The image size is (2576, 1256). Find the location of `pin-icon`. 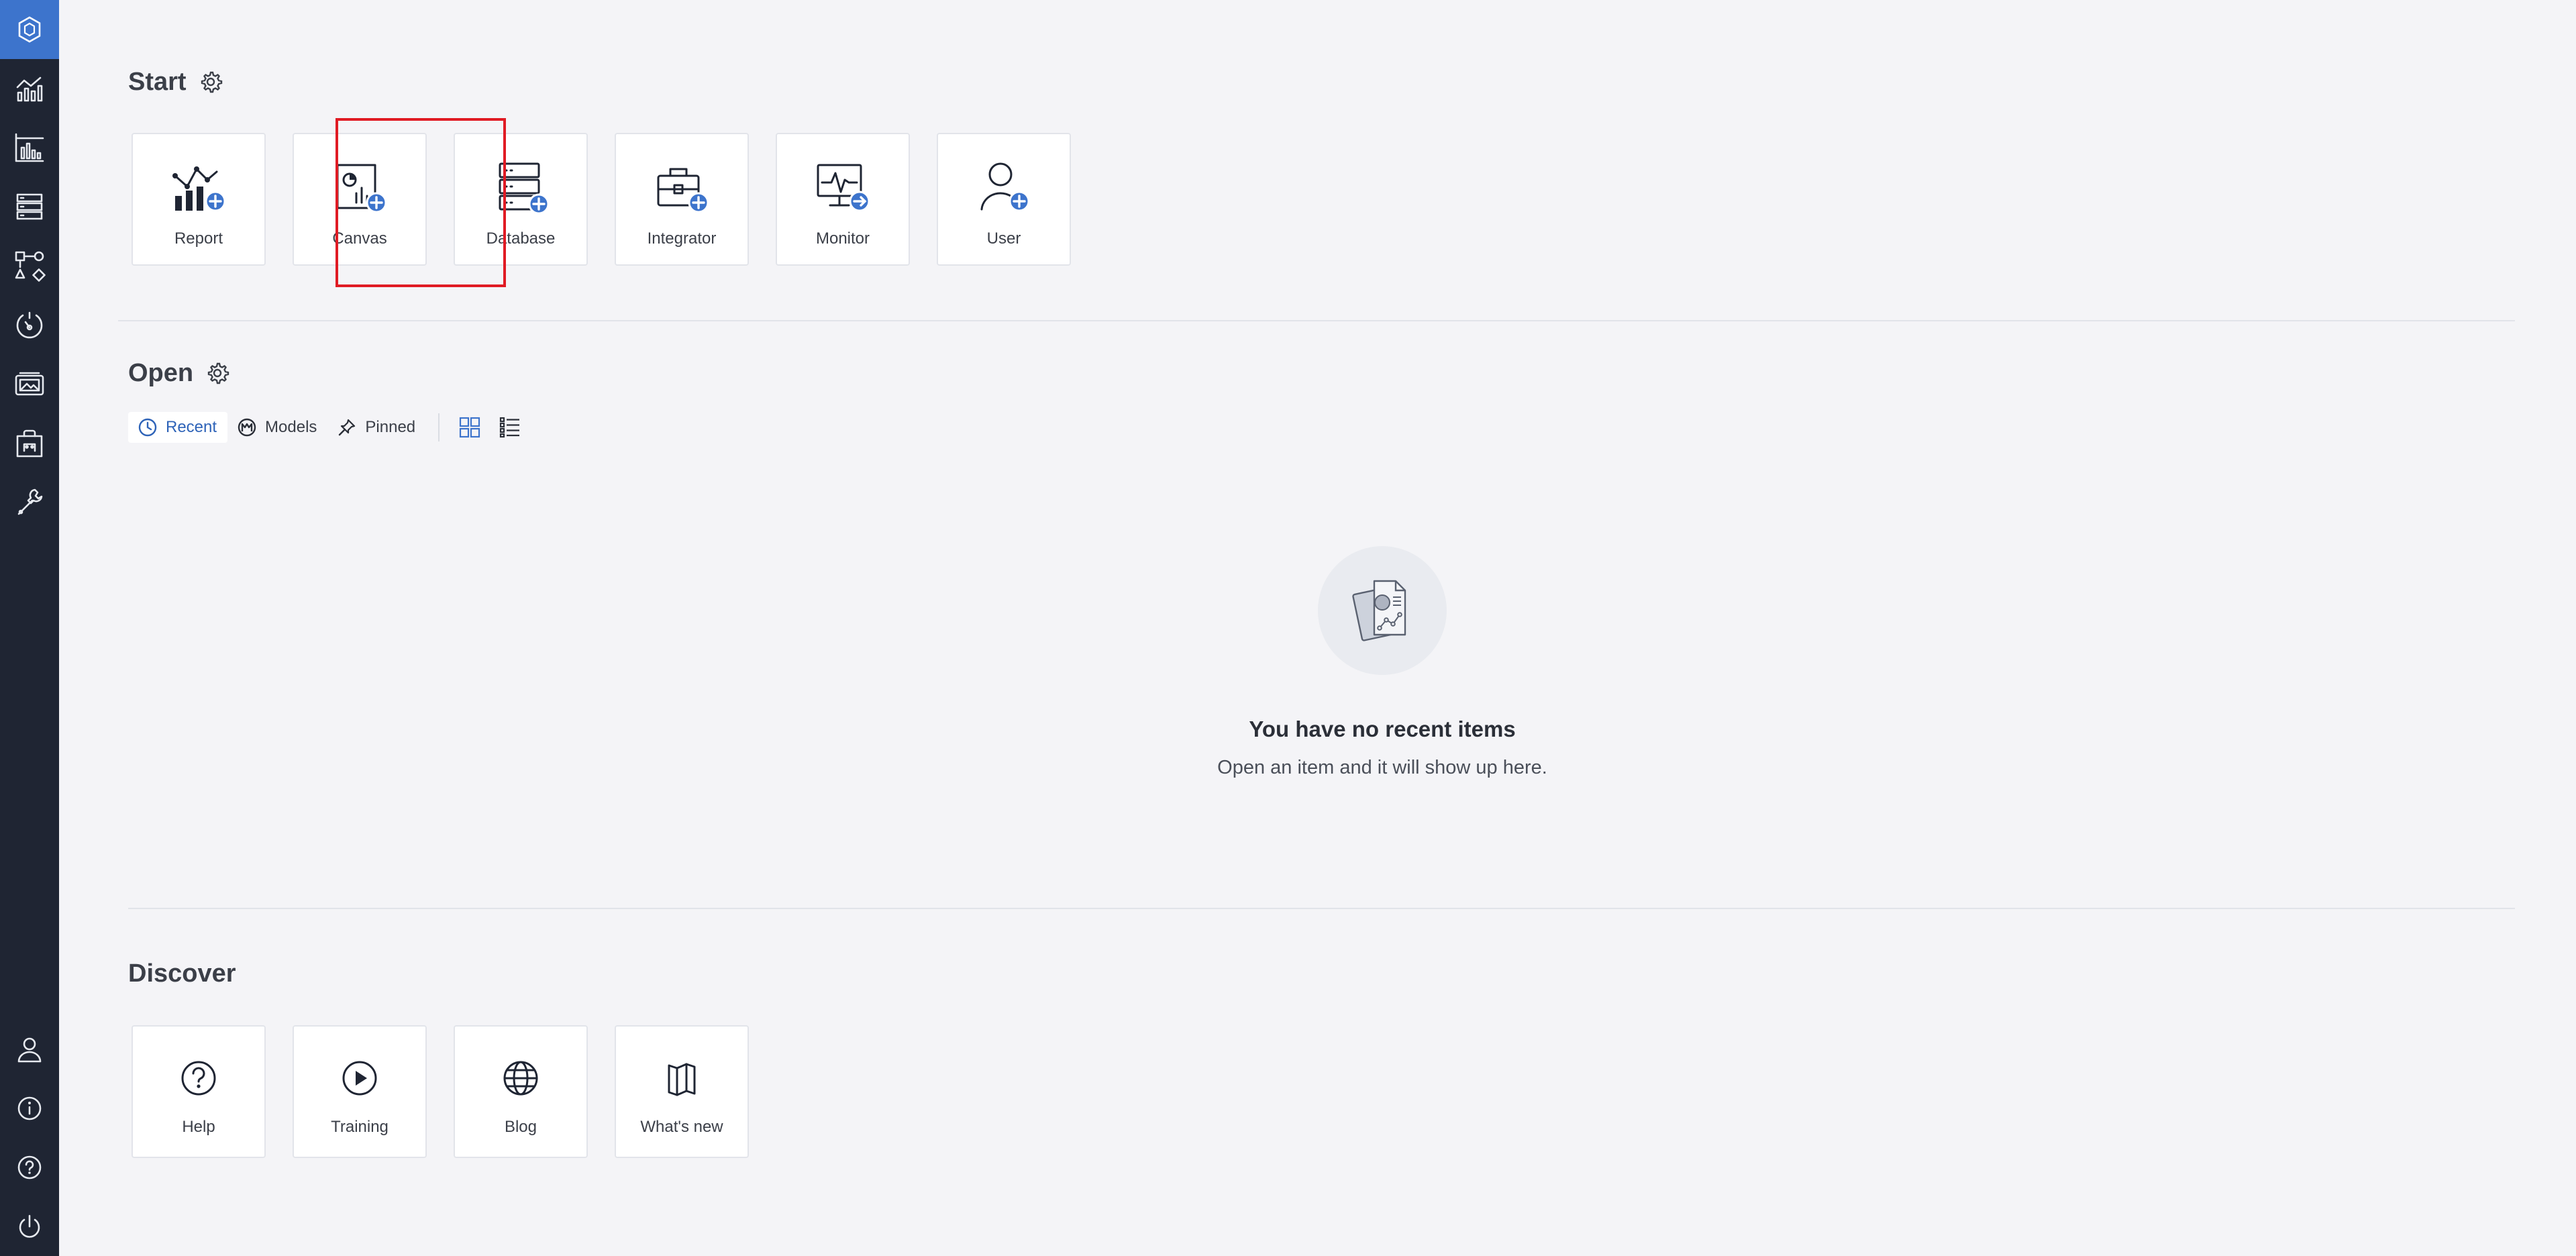

pin-icon is located at coordinates (347, 427).